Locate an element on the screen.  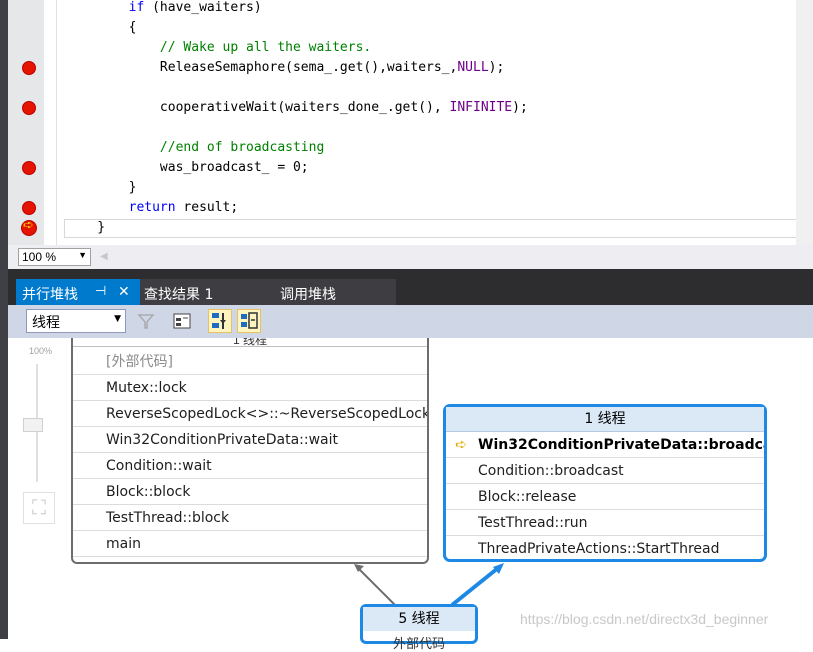
stack-frame-box-3: 5 线程 外部代码 is located at coordinates (419, 628).